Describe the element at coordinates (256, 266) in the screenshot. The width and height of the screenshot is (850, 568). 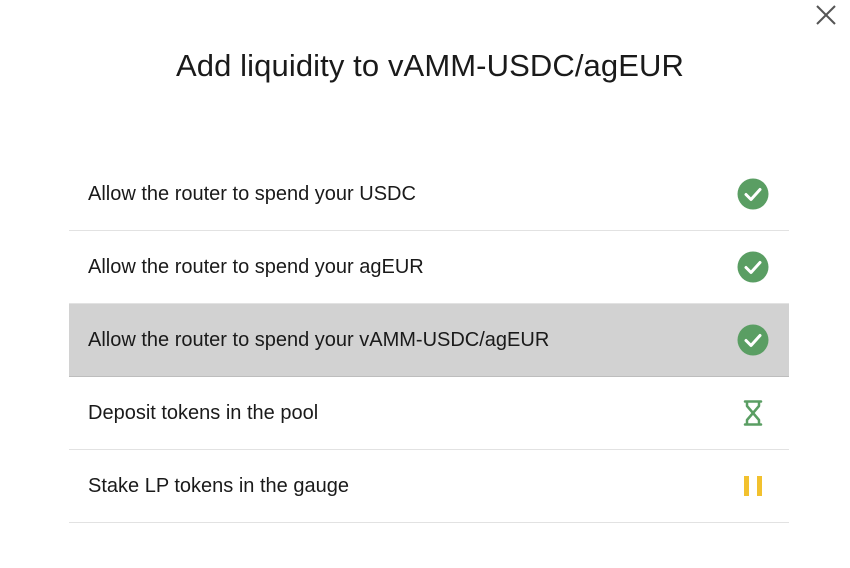
I see `step-label: Allow the router to spend your agEUR` at that location.